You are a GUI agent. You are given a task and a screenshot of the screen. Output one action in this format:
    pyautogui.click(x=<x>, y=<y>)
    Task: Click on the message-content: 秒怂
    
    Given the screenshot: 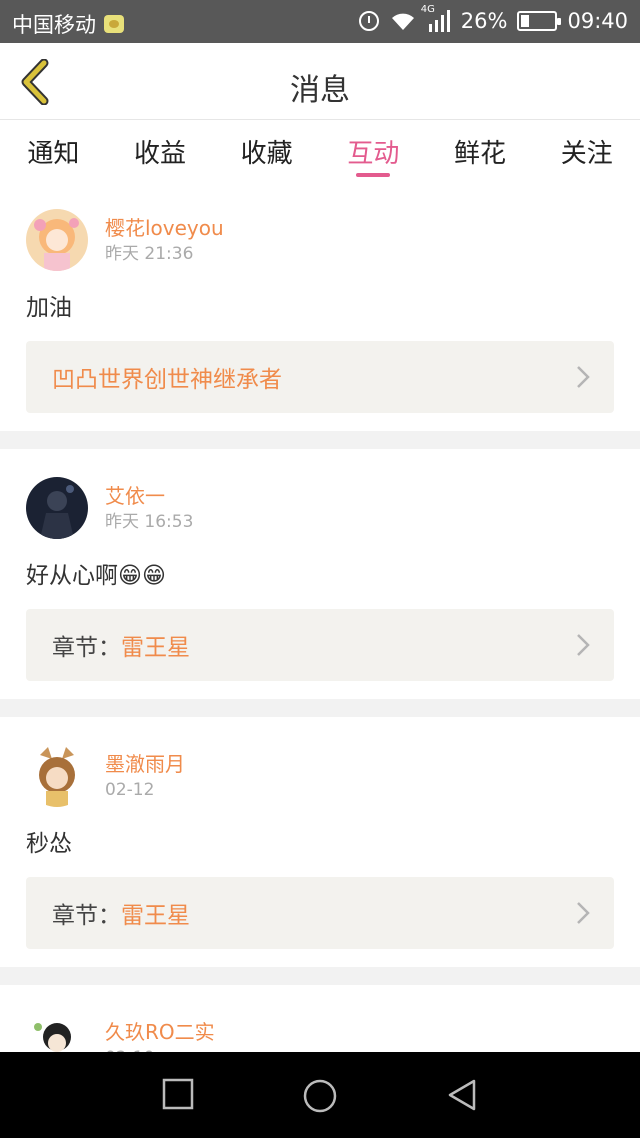 What is the action you would take?
    pyautogui.click(x=49, y=844)
    